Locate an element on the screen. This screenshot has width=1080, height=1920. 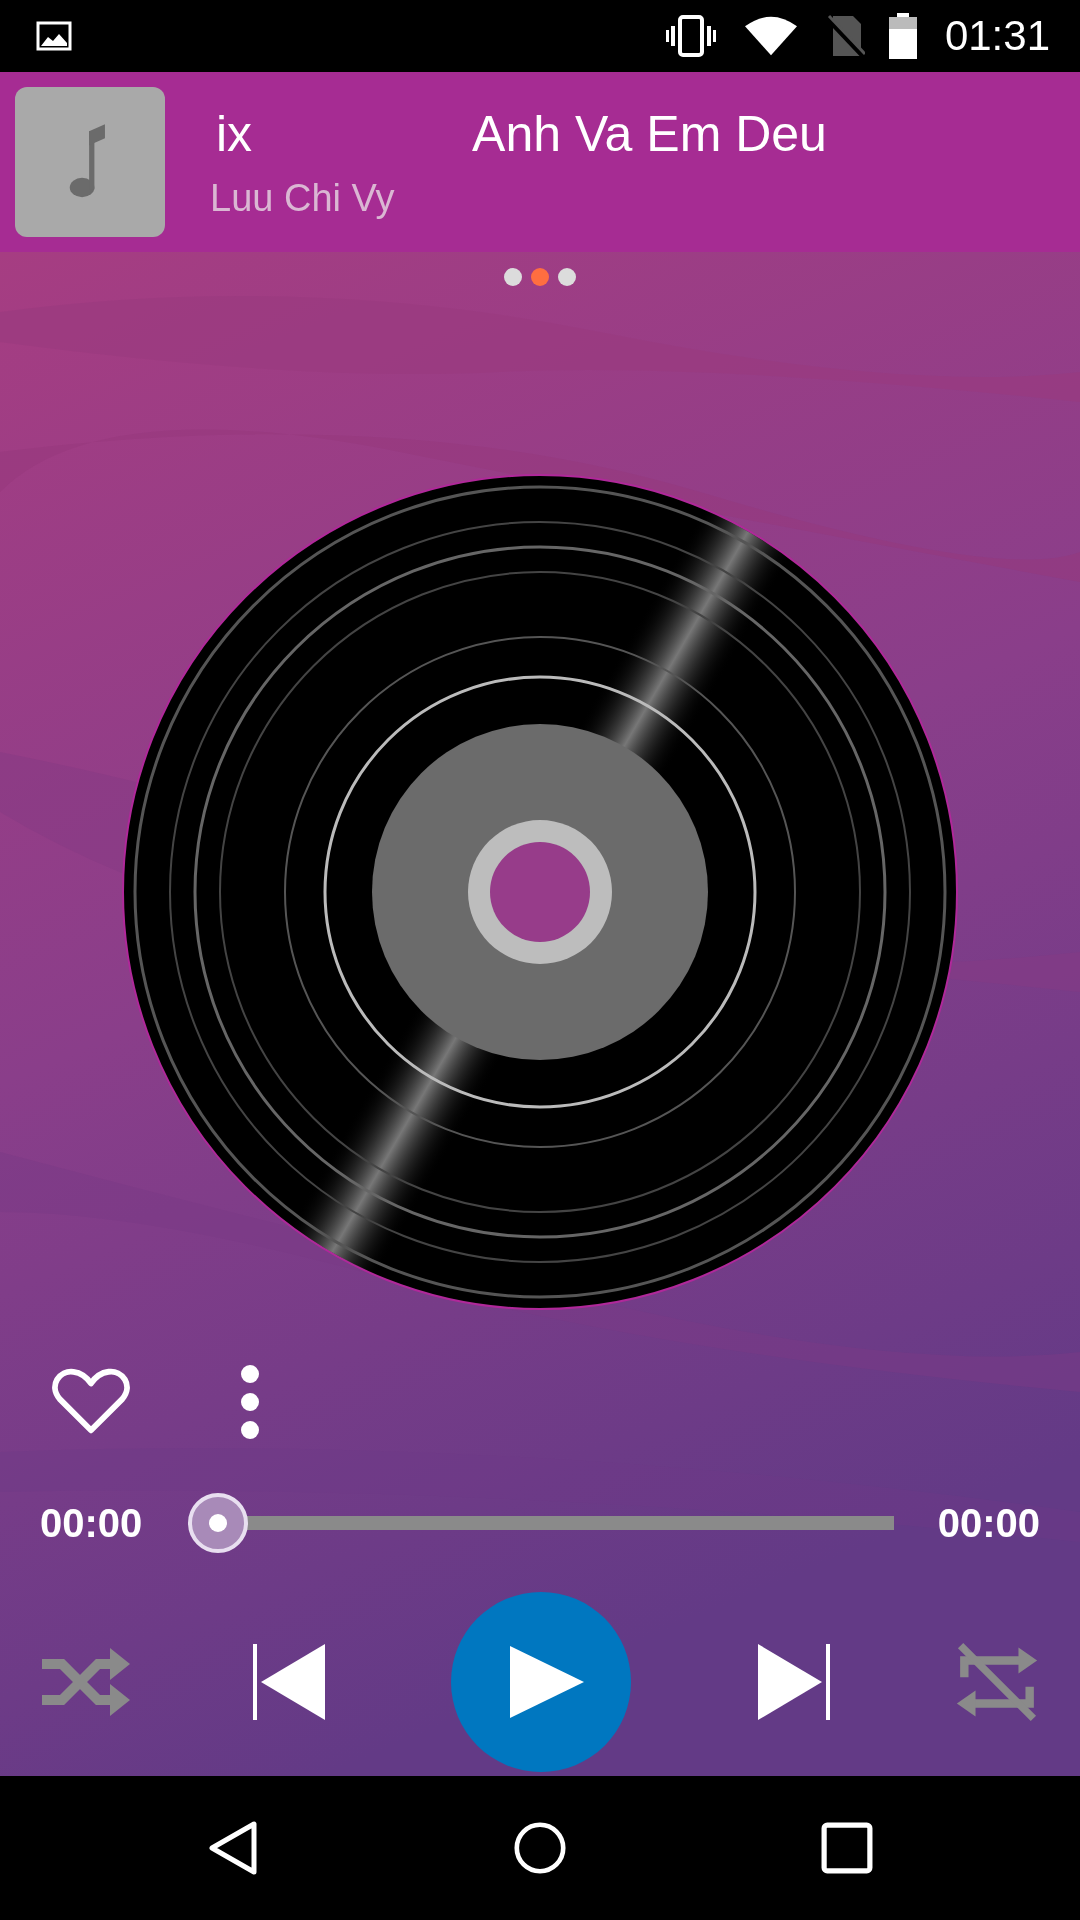
battery-icon is located at coordinates (902, 36).